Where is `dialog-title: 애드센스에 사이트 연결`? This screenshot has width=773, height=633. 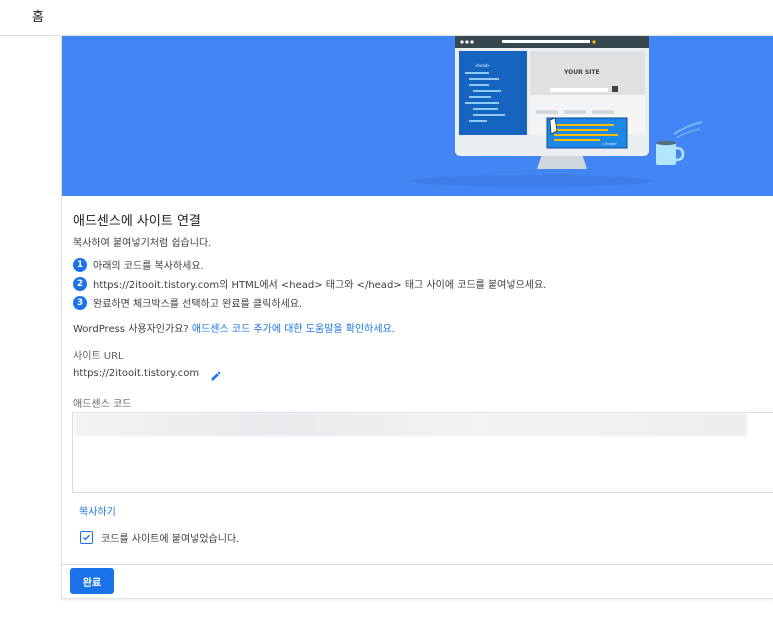 dialog-title: 애드센스에 사이트 연결 is located at coordinates (137, 221).